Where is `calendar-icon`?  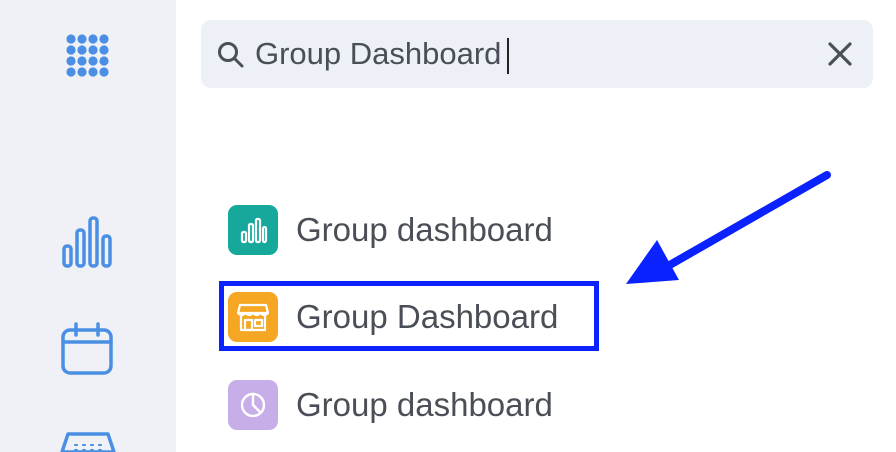
calendar-icon is located at coordinates (87, 349).